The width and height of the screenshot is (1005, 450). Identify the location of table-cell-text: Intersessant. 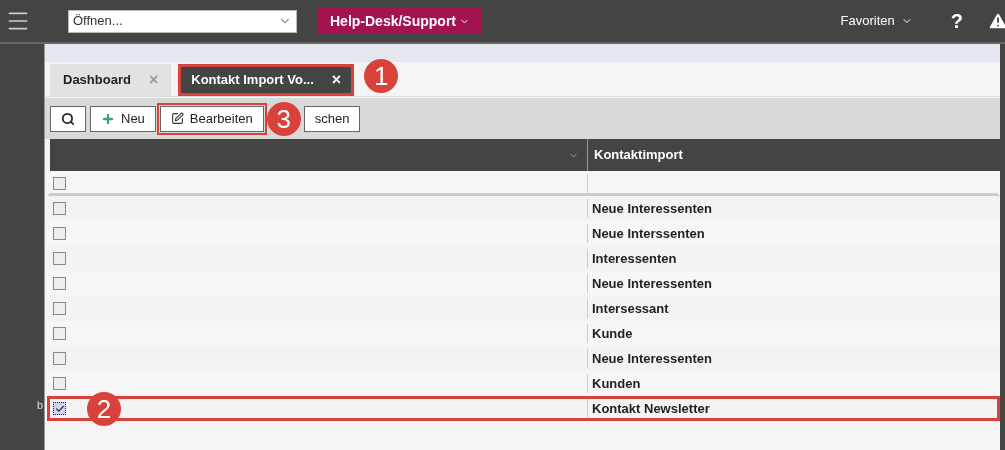
(630, 308).